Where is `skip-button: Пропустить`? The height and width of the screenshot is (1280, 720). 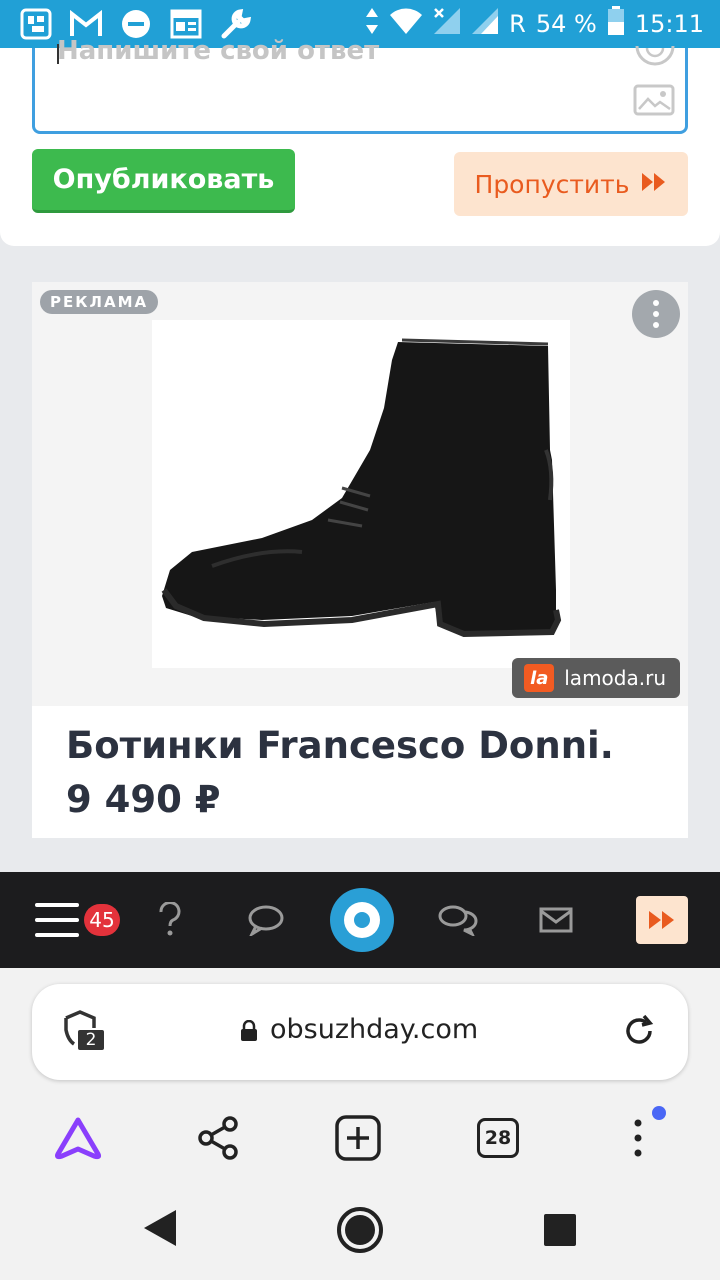
skip-button: Пропустить is located at coordinates (571, 184).